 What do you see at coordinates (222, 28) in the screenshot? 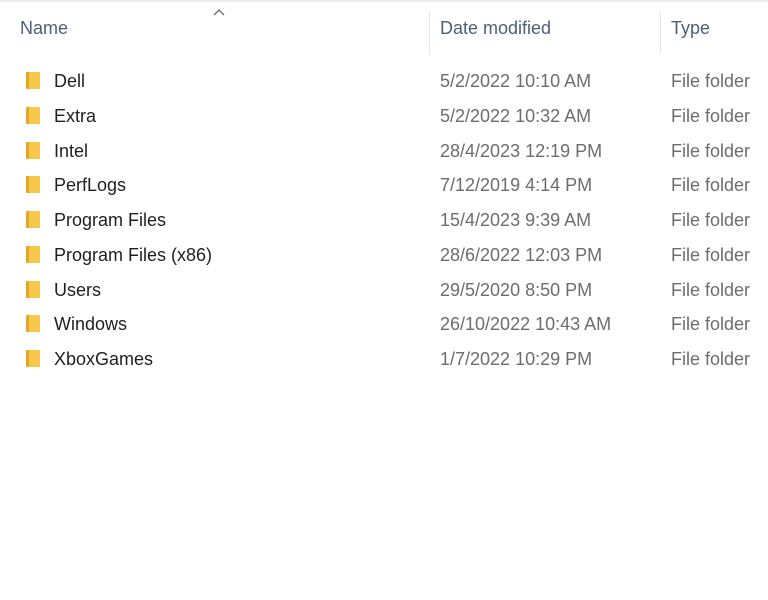
I see `column-header-name: Name` at bounding box center [222, 28].